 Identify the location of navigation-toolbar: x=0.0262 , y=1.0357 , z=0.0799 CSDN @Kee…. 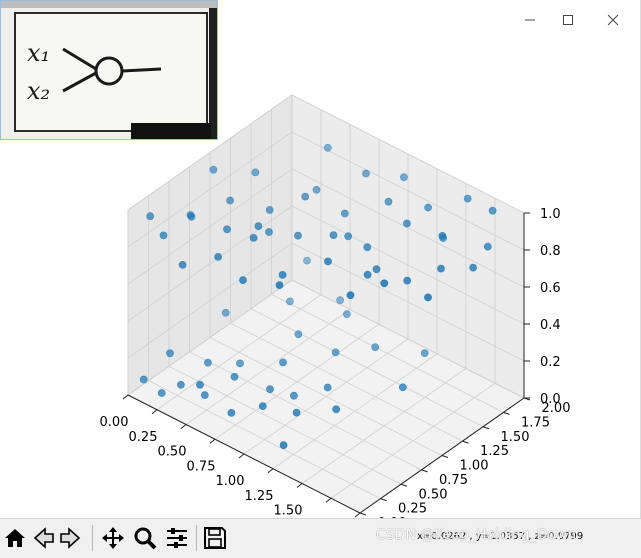
(320, 538).